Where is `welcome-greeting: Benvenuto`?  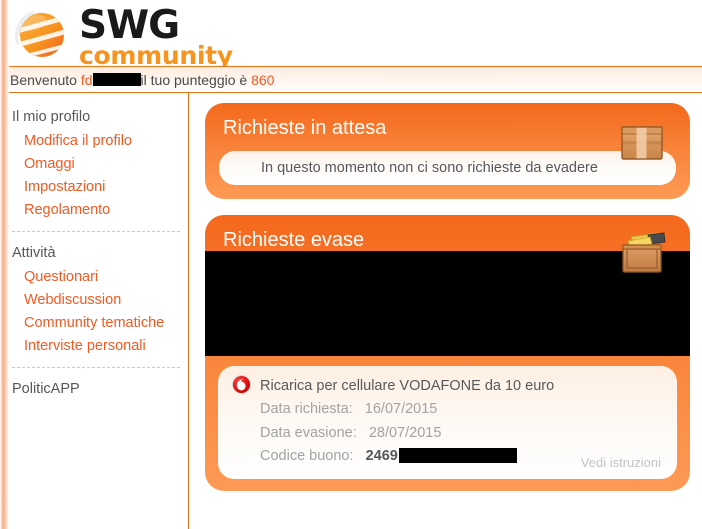
welcome-greeting: Benvenuto is located at coordinates (43, 79).